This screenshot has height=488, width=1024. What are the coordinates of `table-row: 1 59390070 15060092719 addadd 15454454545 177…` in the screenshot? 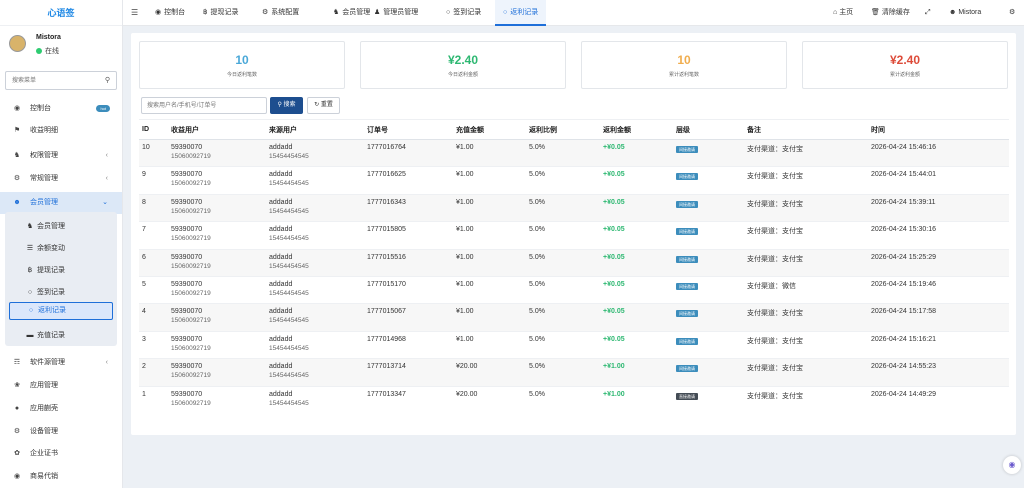 It's located at (574, 399).